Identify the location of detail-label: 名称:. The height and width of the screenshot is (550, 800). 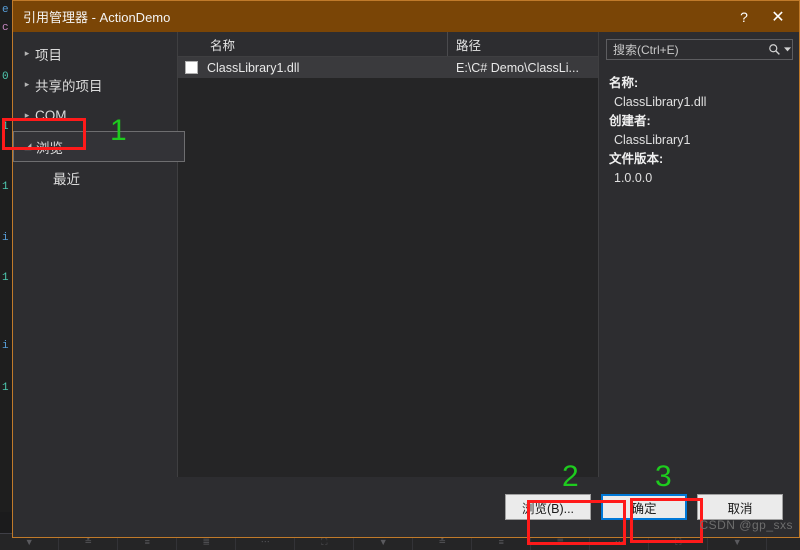
(624, 83).